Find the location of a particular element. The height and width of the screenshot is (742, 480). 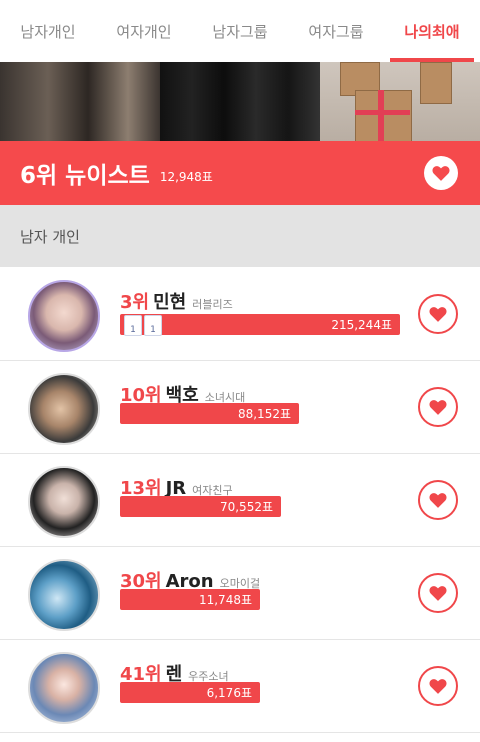

artist-row: 30위 Aron 오마이걸 11,748표 is located at coordinates (240, 593).